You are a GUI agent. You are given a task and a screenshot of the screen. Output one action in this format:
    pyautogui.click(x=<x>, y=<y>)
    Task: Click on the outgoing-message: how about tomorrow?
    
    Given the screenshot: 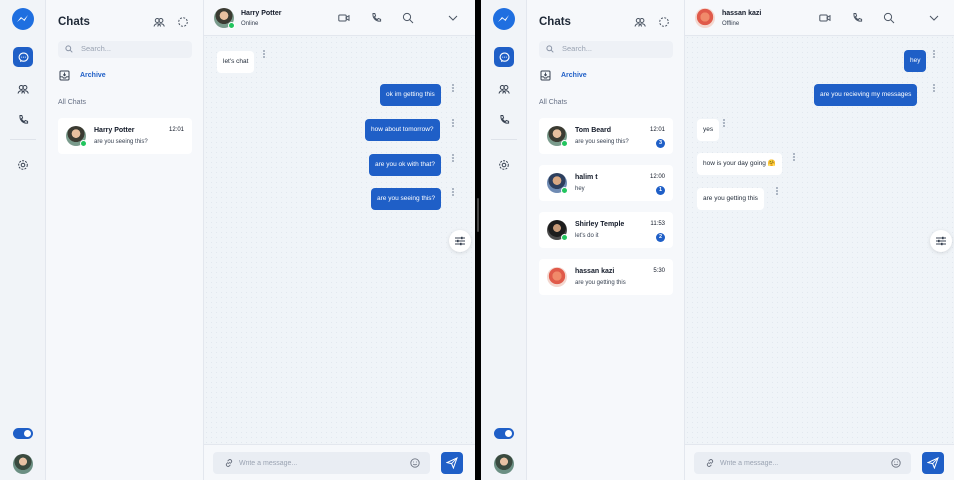 What is the action you would take?
    pyautogui.click(x=402, y=130)
    